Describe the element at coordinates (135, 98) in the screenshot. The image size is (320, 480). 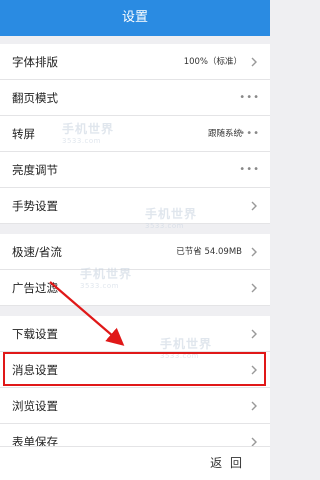
I see `setting-row-page-turn-mode: 翻页模式 •••` at that location.